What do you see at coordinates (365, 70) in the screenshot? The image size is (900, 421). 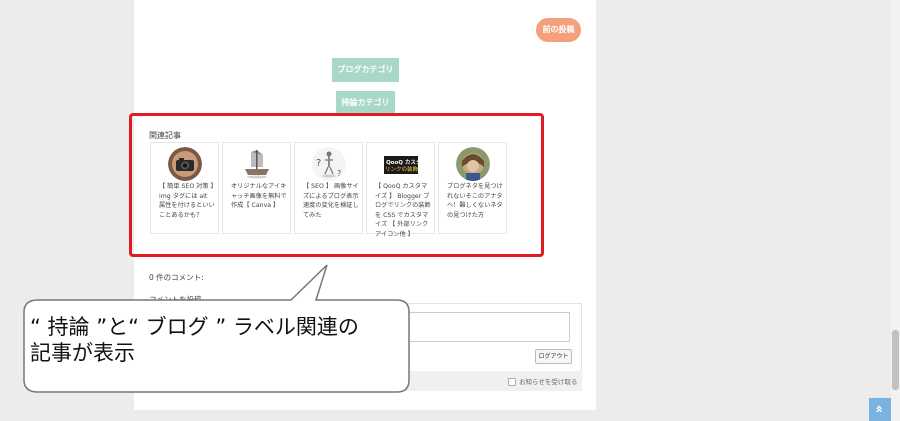 I see `tag-blog-category: ブログカテゴリ` at bounding box center [365, 70].